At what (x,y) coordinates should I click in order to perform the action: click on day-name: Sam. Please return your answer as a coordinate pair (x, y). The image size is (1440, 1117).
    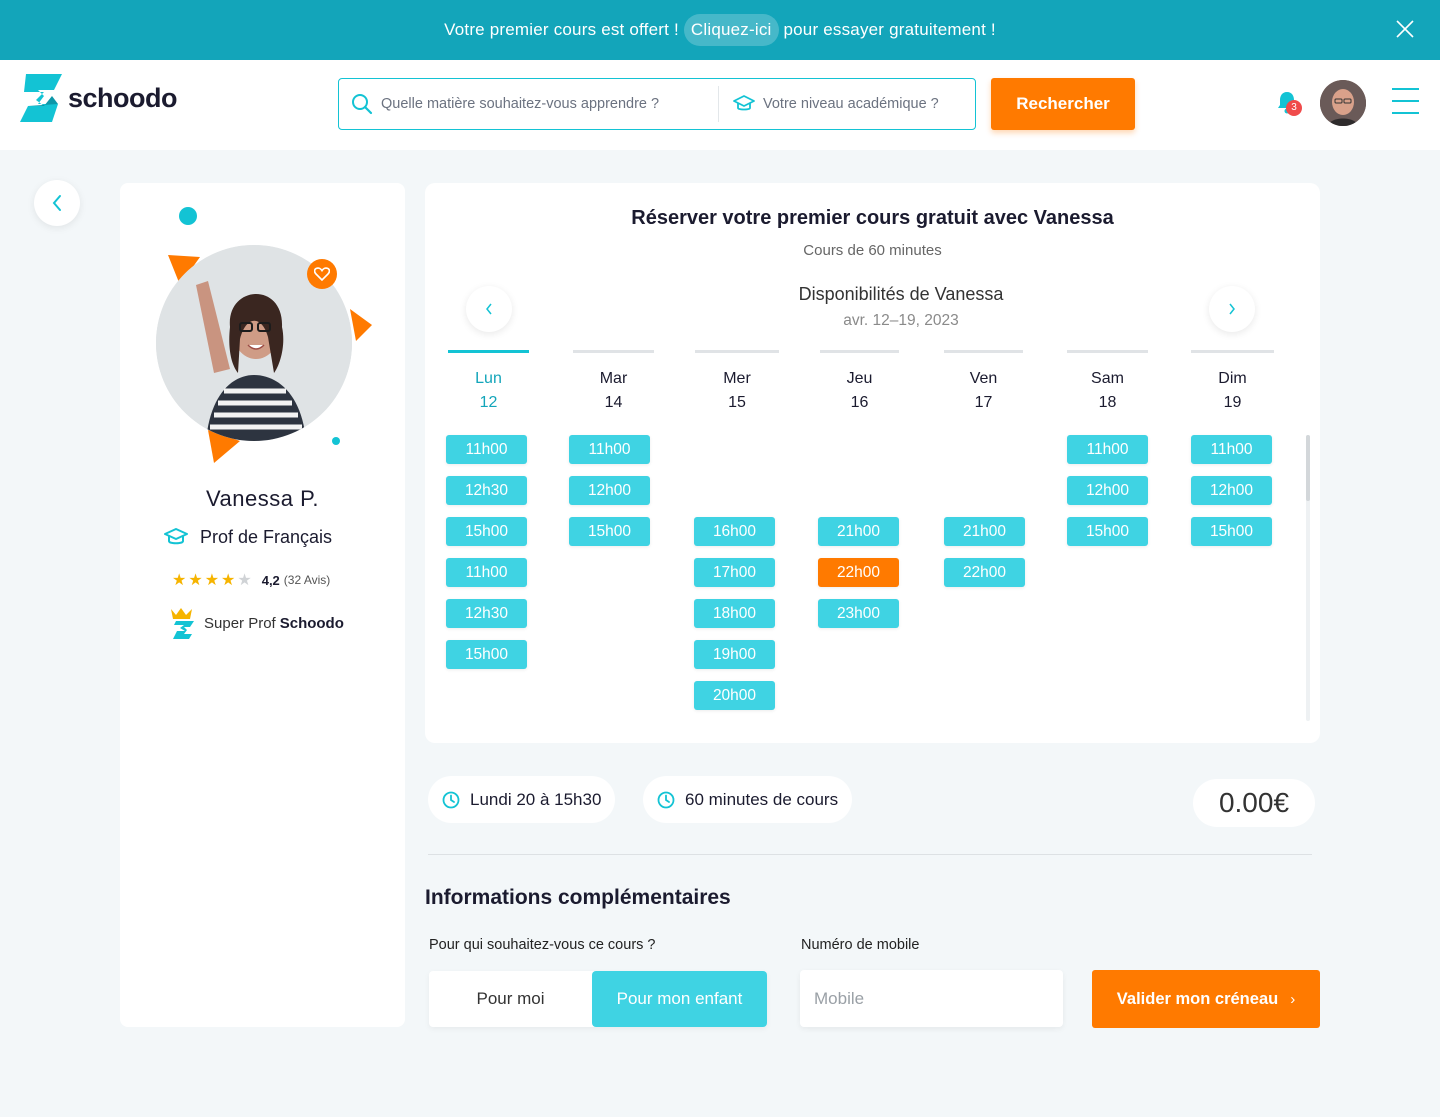
    Looking at the image, I should click on (1107, 378).